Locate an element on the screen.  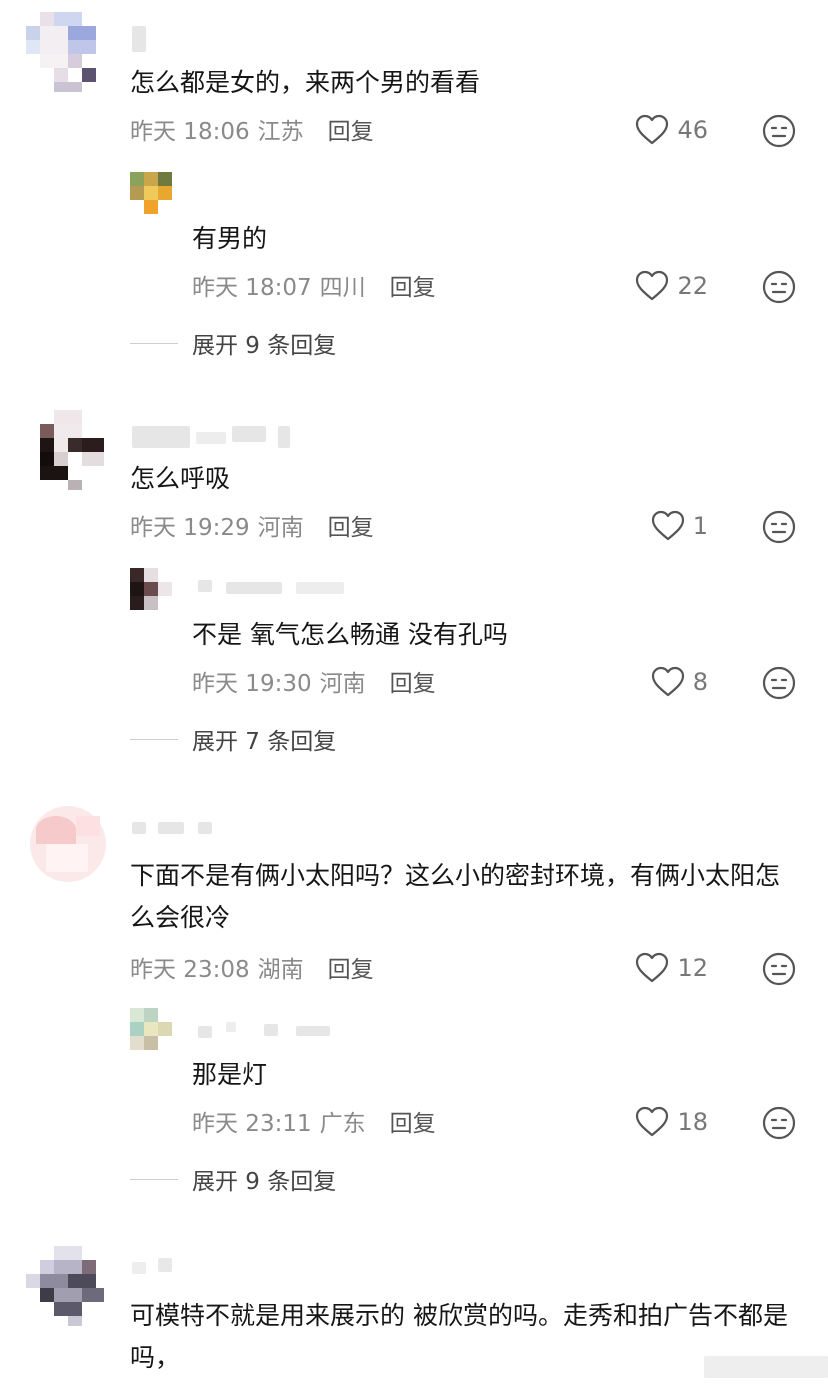
like-count: 12 is located at coordinates (692, 968).